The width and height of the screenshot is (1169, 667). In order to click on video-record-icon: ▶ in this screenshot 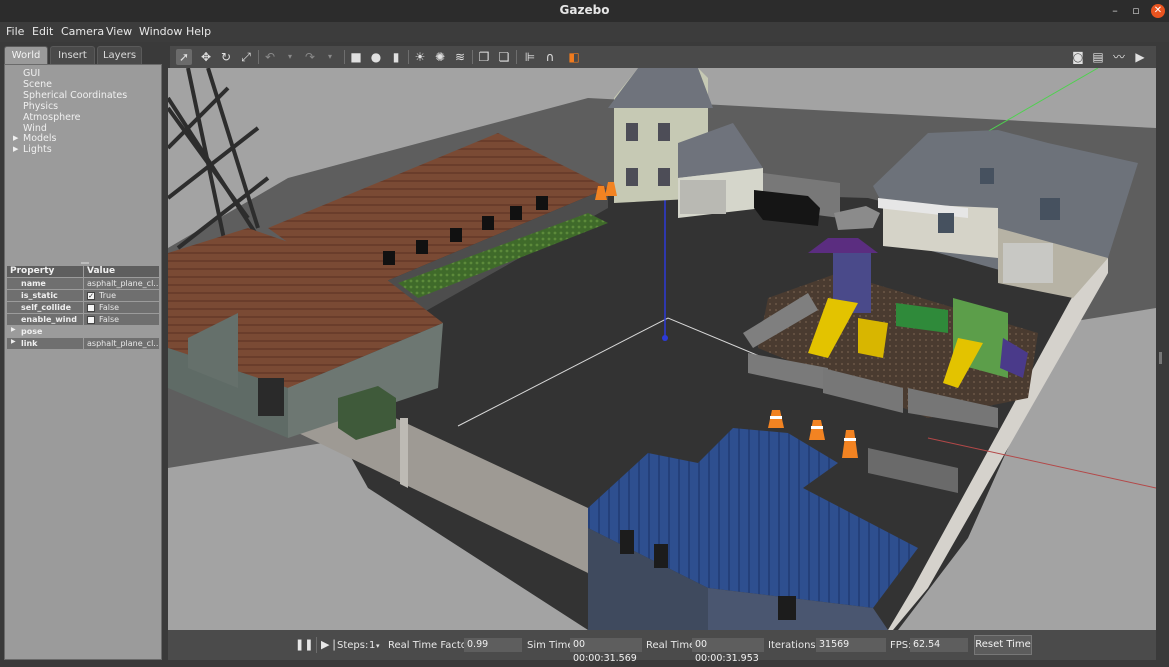, I will do `click(1140, 57)`.